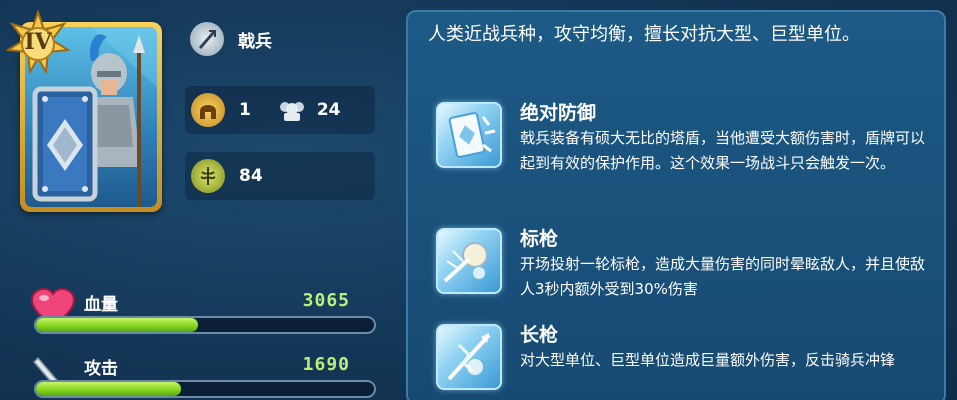 This screenshot has height=400, width=957. I want to click on skill-name: 标枪, so click(539, 239).